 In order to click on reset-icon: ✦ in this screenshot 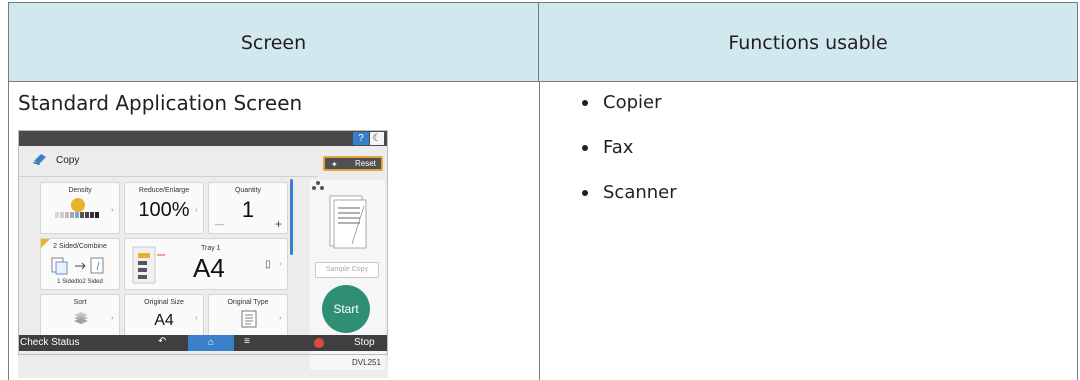, I will do `click(334, 164)`.